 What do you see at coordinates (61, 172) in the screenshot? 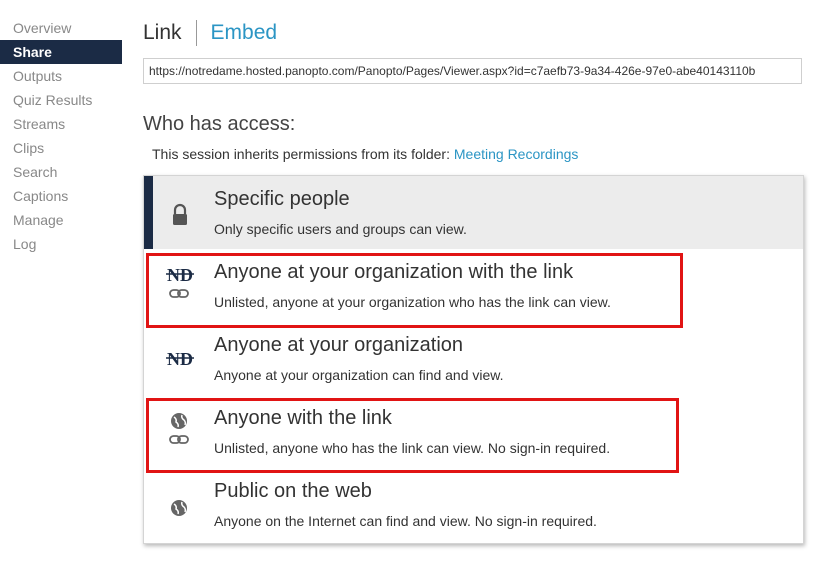
I see `sidebar-item-search: Search` at bounding box center [61, 172].